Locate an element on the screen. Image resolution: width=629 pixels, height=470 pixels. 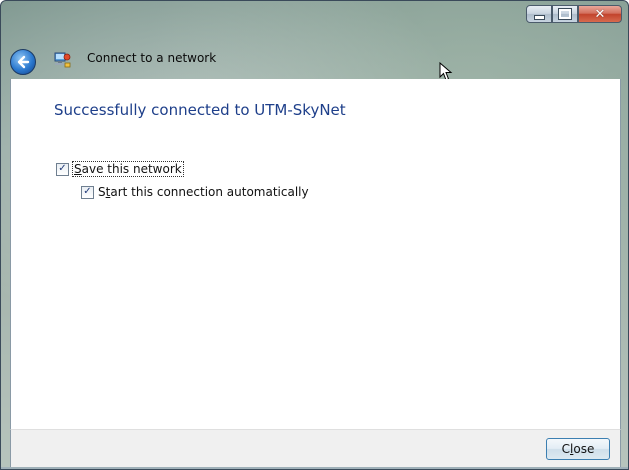
save-network-option: ✓ Save this network is located at coordinates (120, 169).